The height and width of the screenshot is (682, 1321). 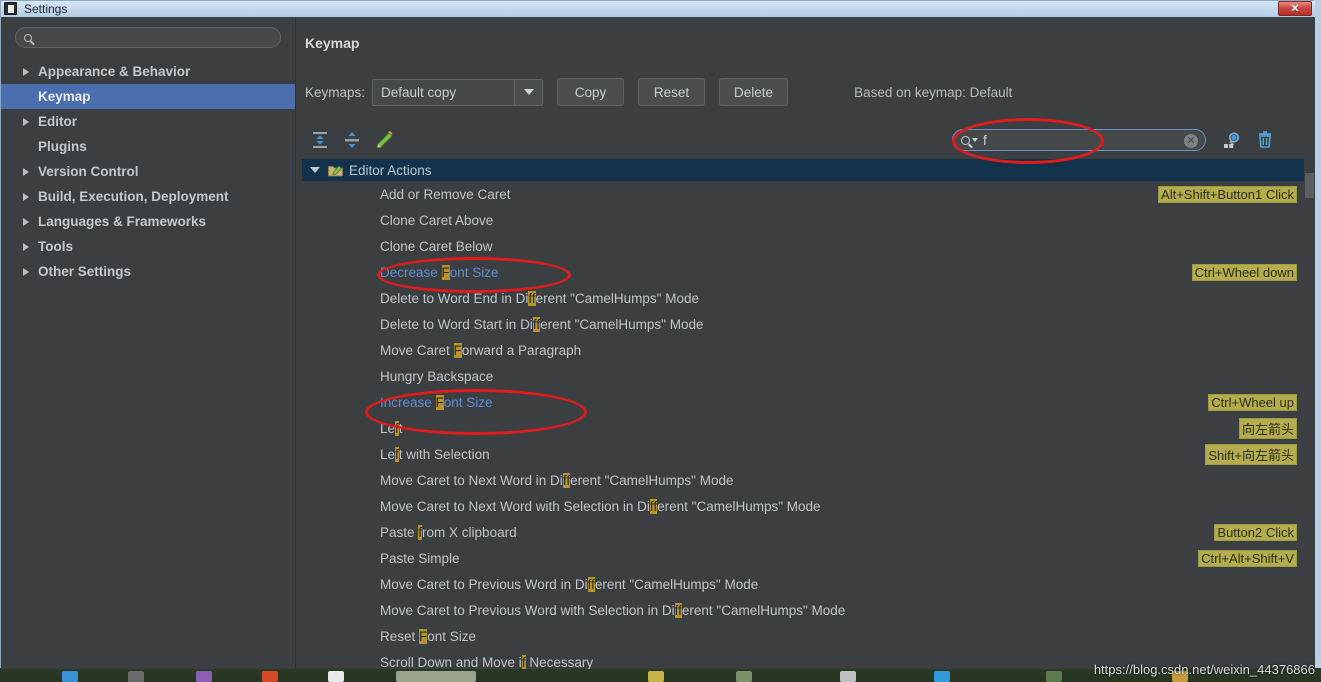 What do you see at coordinates (804, 170) in the screenshot?
I see `tree-group-editor-actions: Editor Actions` at bounding box center [804, 170].